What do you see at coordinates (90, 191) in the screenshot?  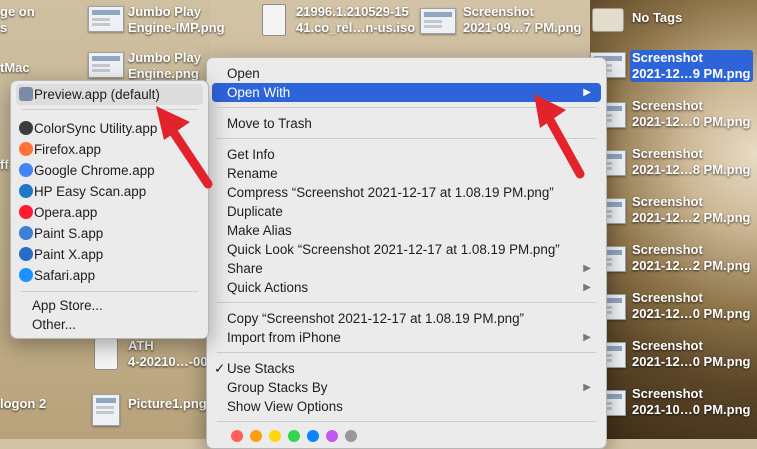 I see `app-label: HP Easy Scan.app` at bounding box center [90, 191].